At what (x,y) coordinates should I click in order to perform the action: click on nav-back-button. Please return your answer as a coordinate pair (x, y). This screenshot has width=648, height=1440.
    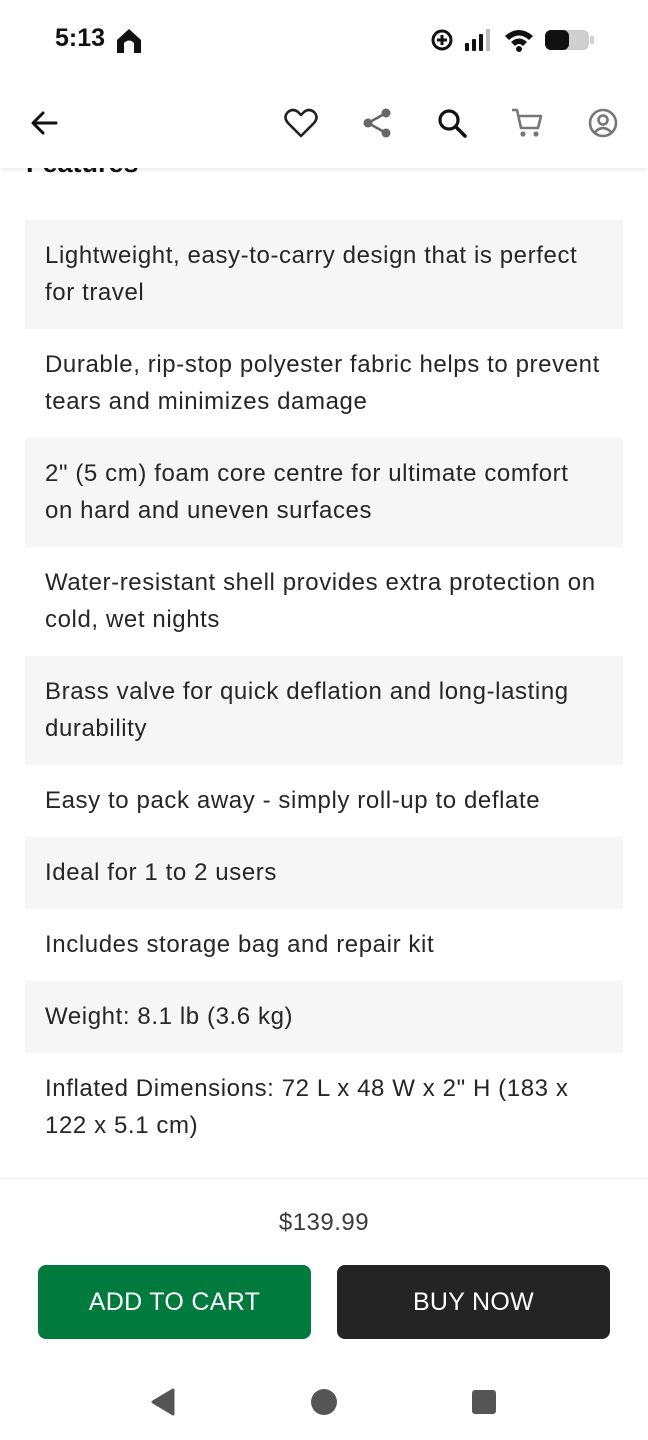
    Looking at the image, I should click on (163, 1404).